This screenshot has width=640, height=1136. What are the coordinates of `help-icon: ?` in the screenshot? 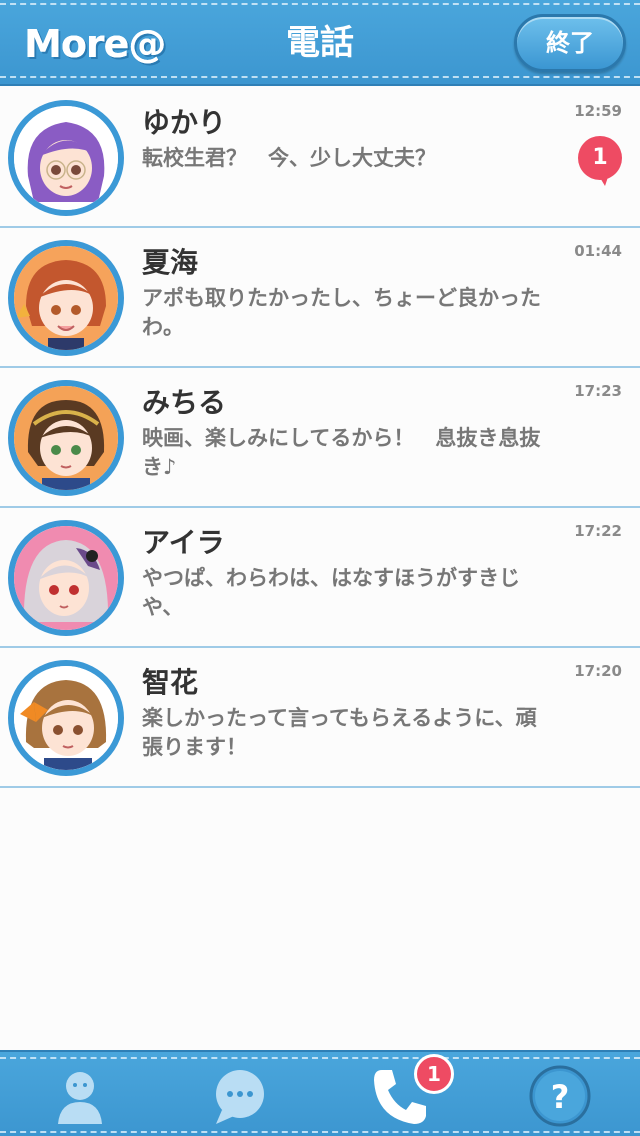 It's located at (560, 1096).